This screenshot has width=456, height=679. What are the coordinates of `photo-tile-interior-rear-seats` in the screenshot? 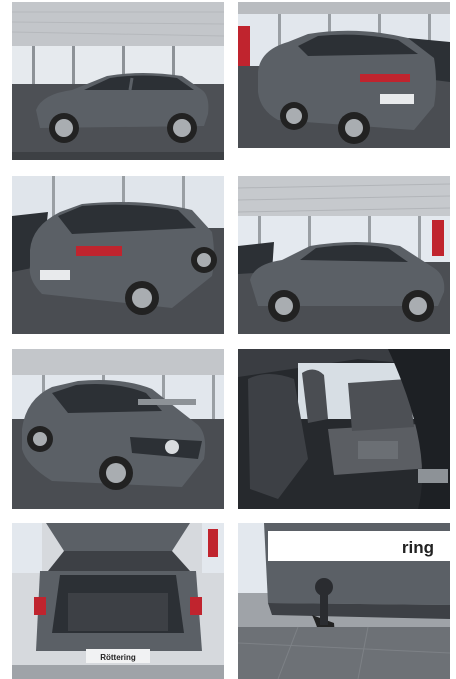 It's located at (344, 429).